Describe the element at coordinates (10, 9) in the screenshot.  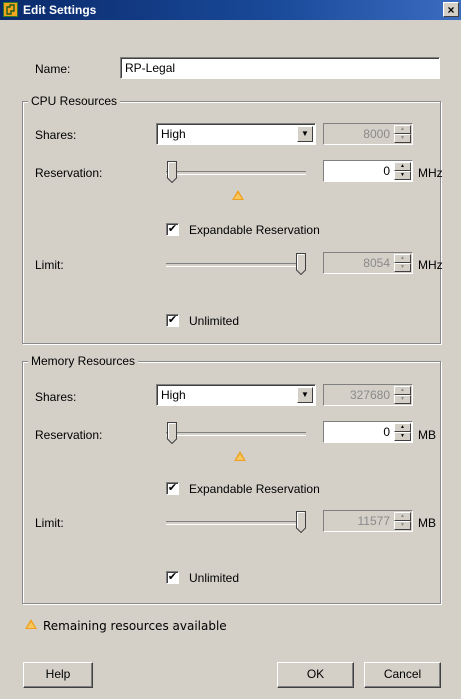
I see `app-settings-icon` at that location.